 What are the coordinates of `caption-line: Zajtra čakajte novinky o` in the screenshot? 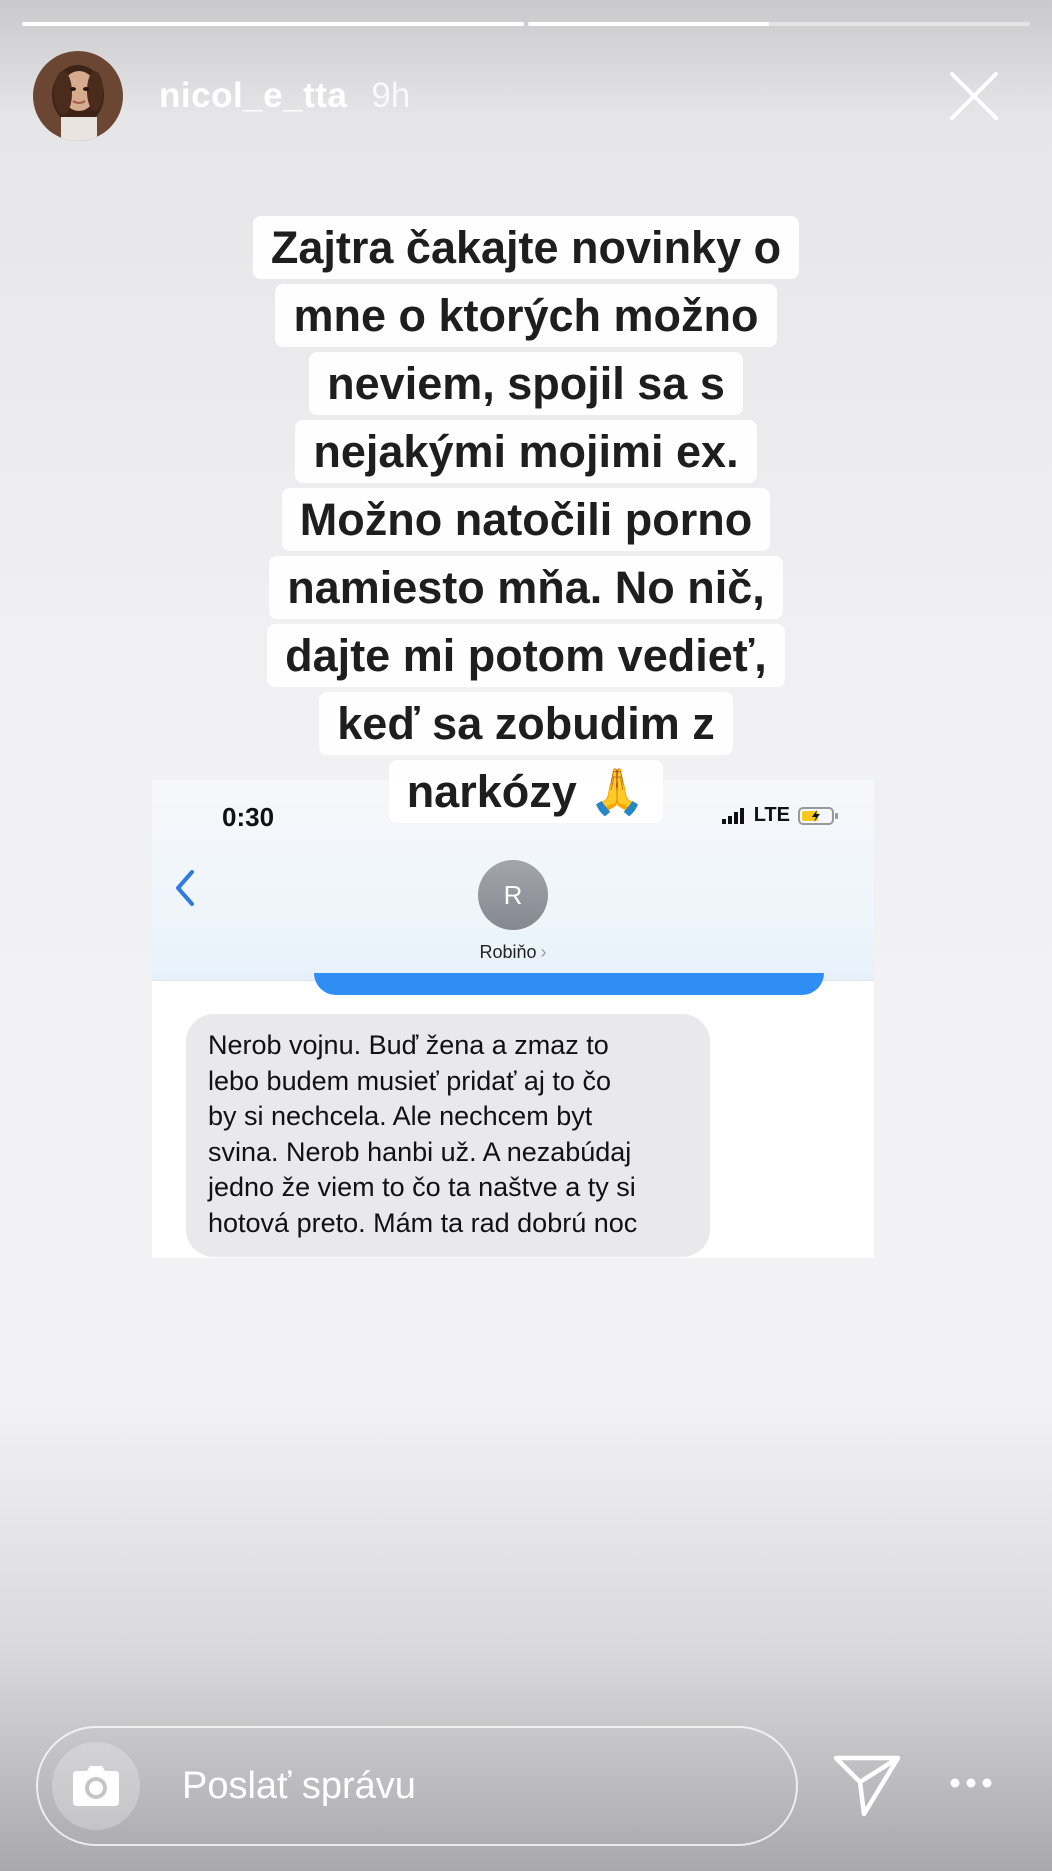 It's located at (526, 248).